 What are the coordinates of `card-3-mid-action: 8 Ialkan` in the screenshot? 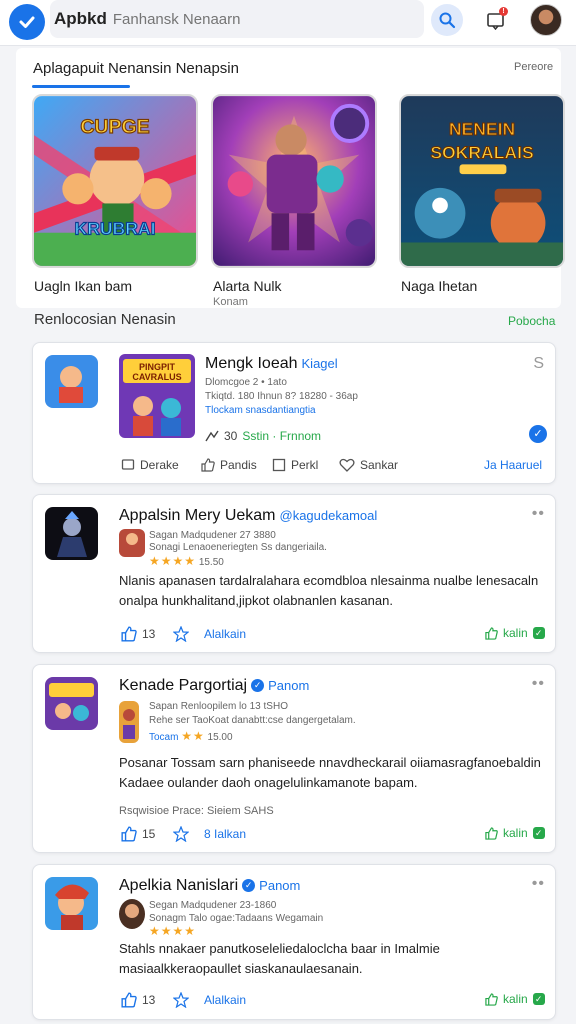 It's located at (209, 834).